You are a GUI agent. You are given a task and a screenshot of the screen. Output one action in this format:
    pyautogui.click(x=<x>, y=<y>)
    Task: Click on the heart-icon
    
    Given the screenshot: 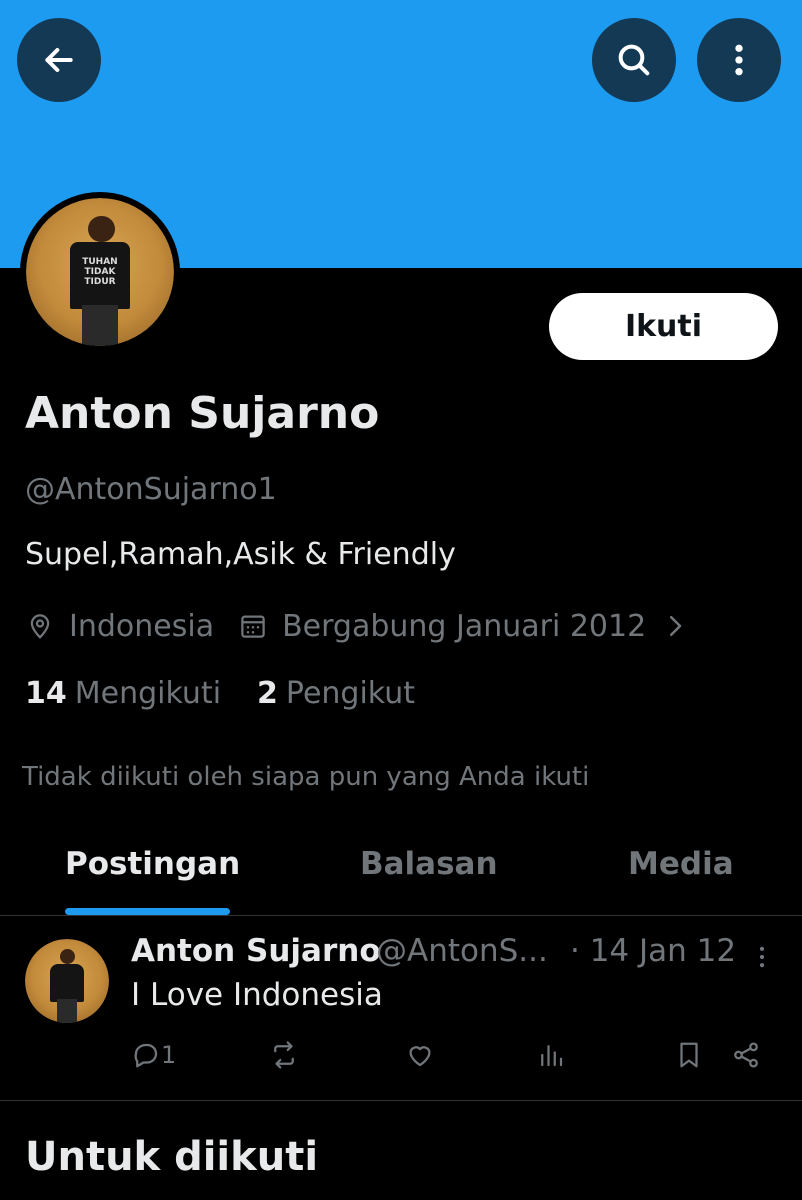 What is the action you would take?
    pyautogui.click(x=420, y=1056)
    